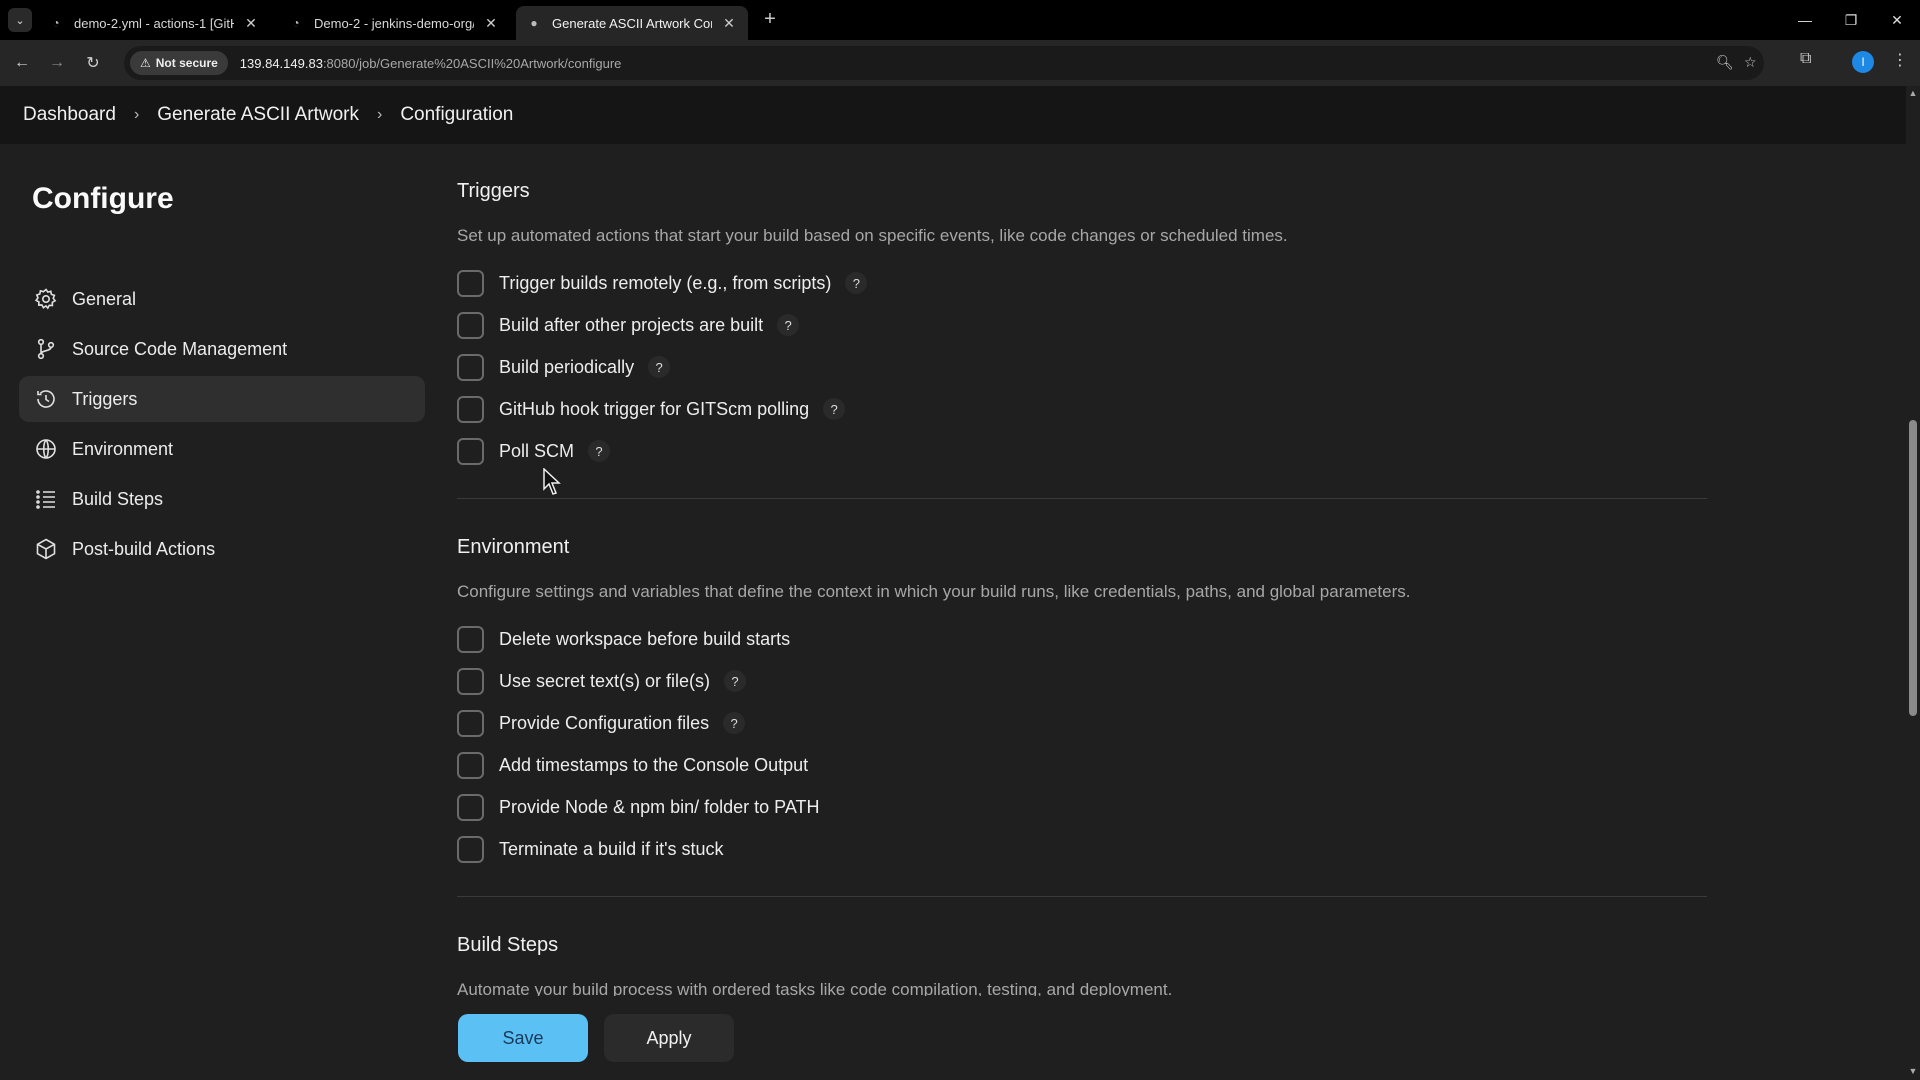 This screenshot has width=1920, height=1080. I want to click on sidebar-item-post-build-actions: Post-build Actions, so click(222, 549).